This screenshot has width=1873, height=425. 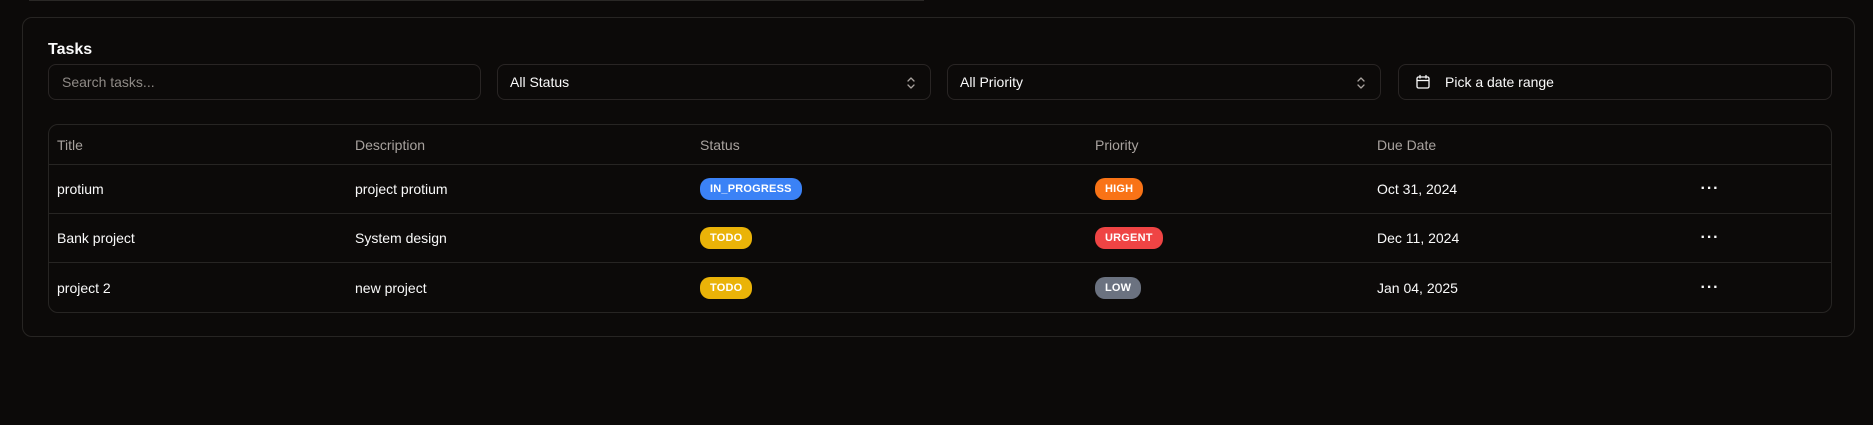 What do you see at coordinates (1423, 81) in the screenshot?
I see `calendar-icon` at bounding box center [1423, 81].